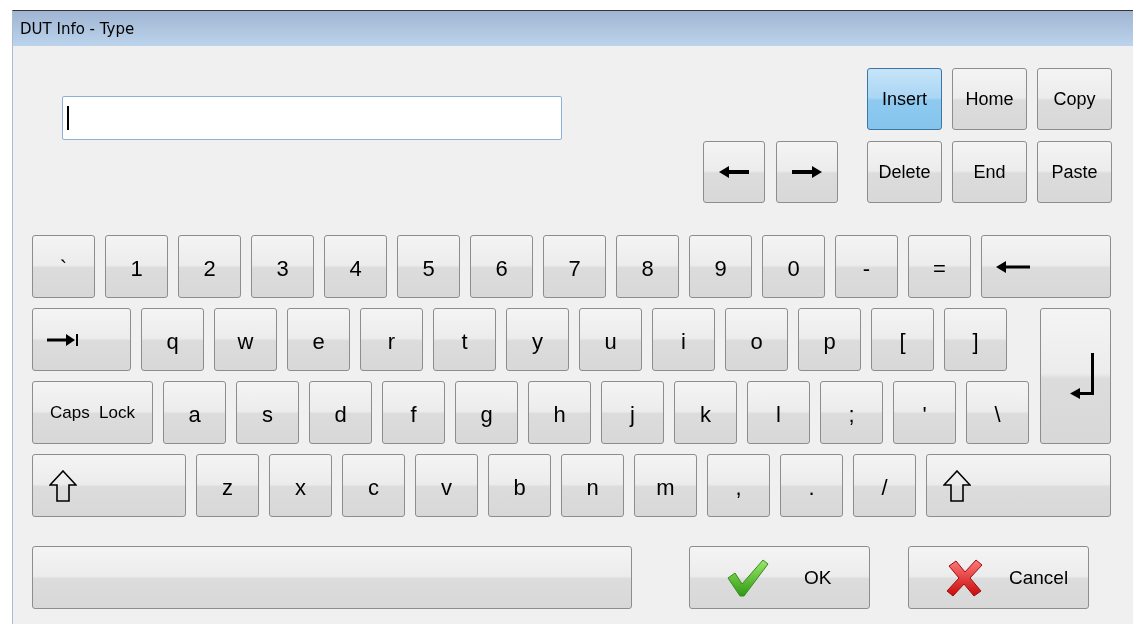  Describe the element at coordinates (902, 339) in the screenshot. I see `keyboard-key: [` at that location.